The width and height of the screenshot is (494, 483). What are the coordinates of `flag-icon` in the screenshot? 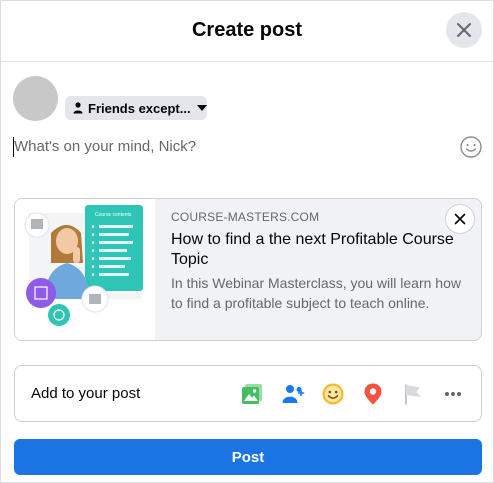 It's located at (413, 394).